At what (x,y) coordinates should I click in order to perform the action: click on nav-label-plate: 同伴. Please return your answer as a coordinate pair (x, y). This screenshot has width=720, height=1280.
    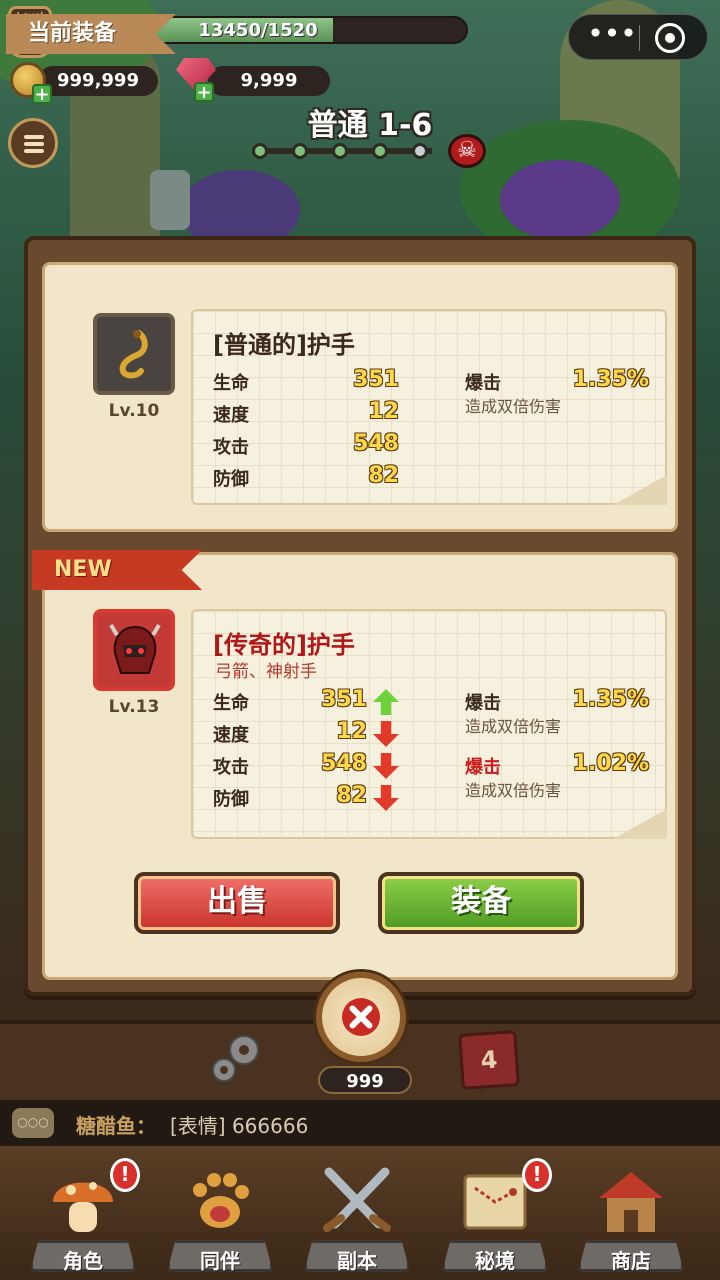
    Looking at the image, I should click on (220, 1256).